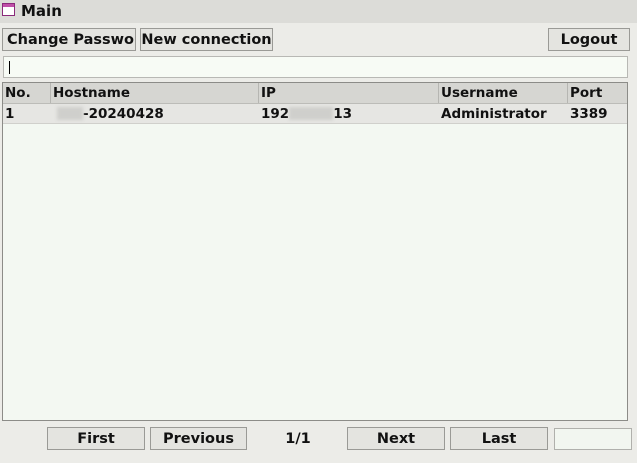  I want to click on window-icon, so click(8, 9).